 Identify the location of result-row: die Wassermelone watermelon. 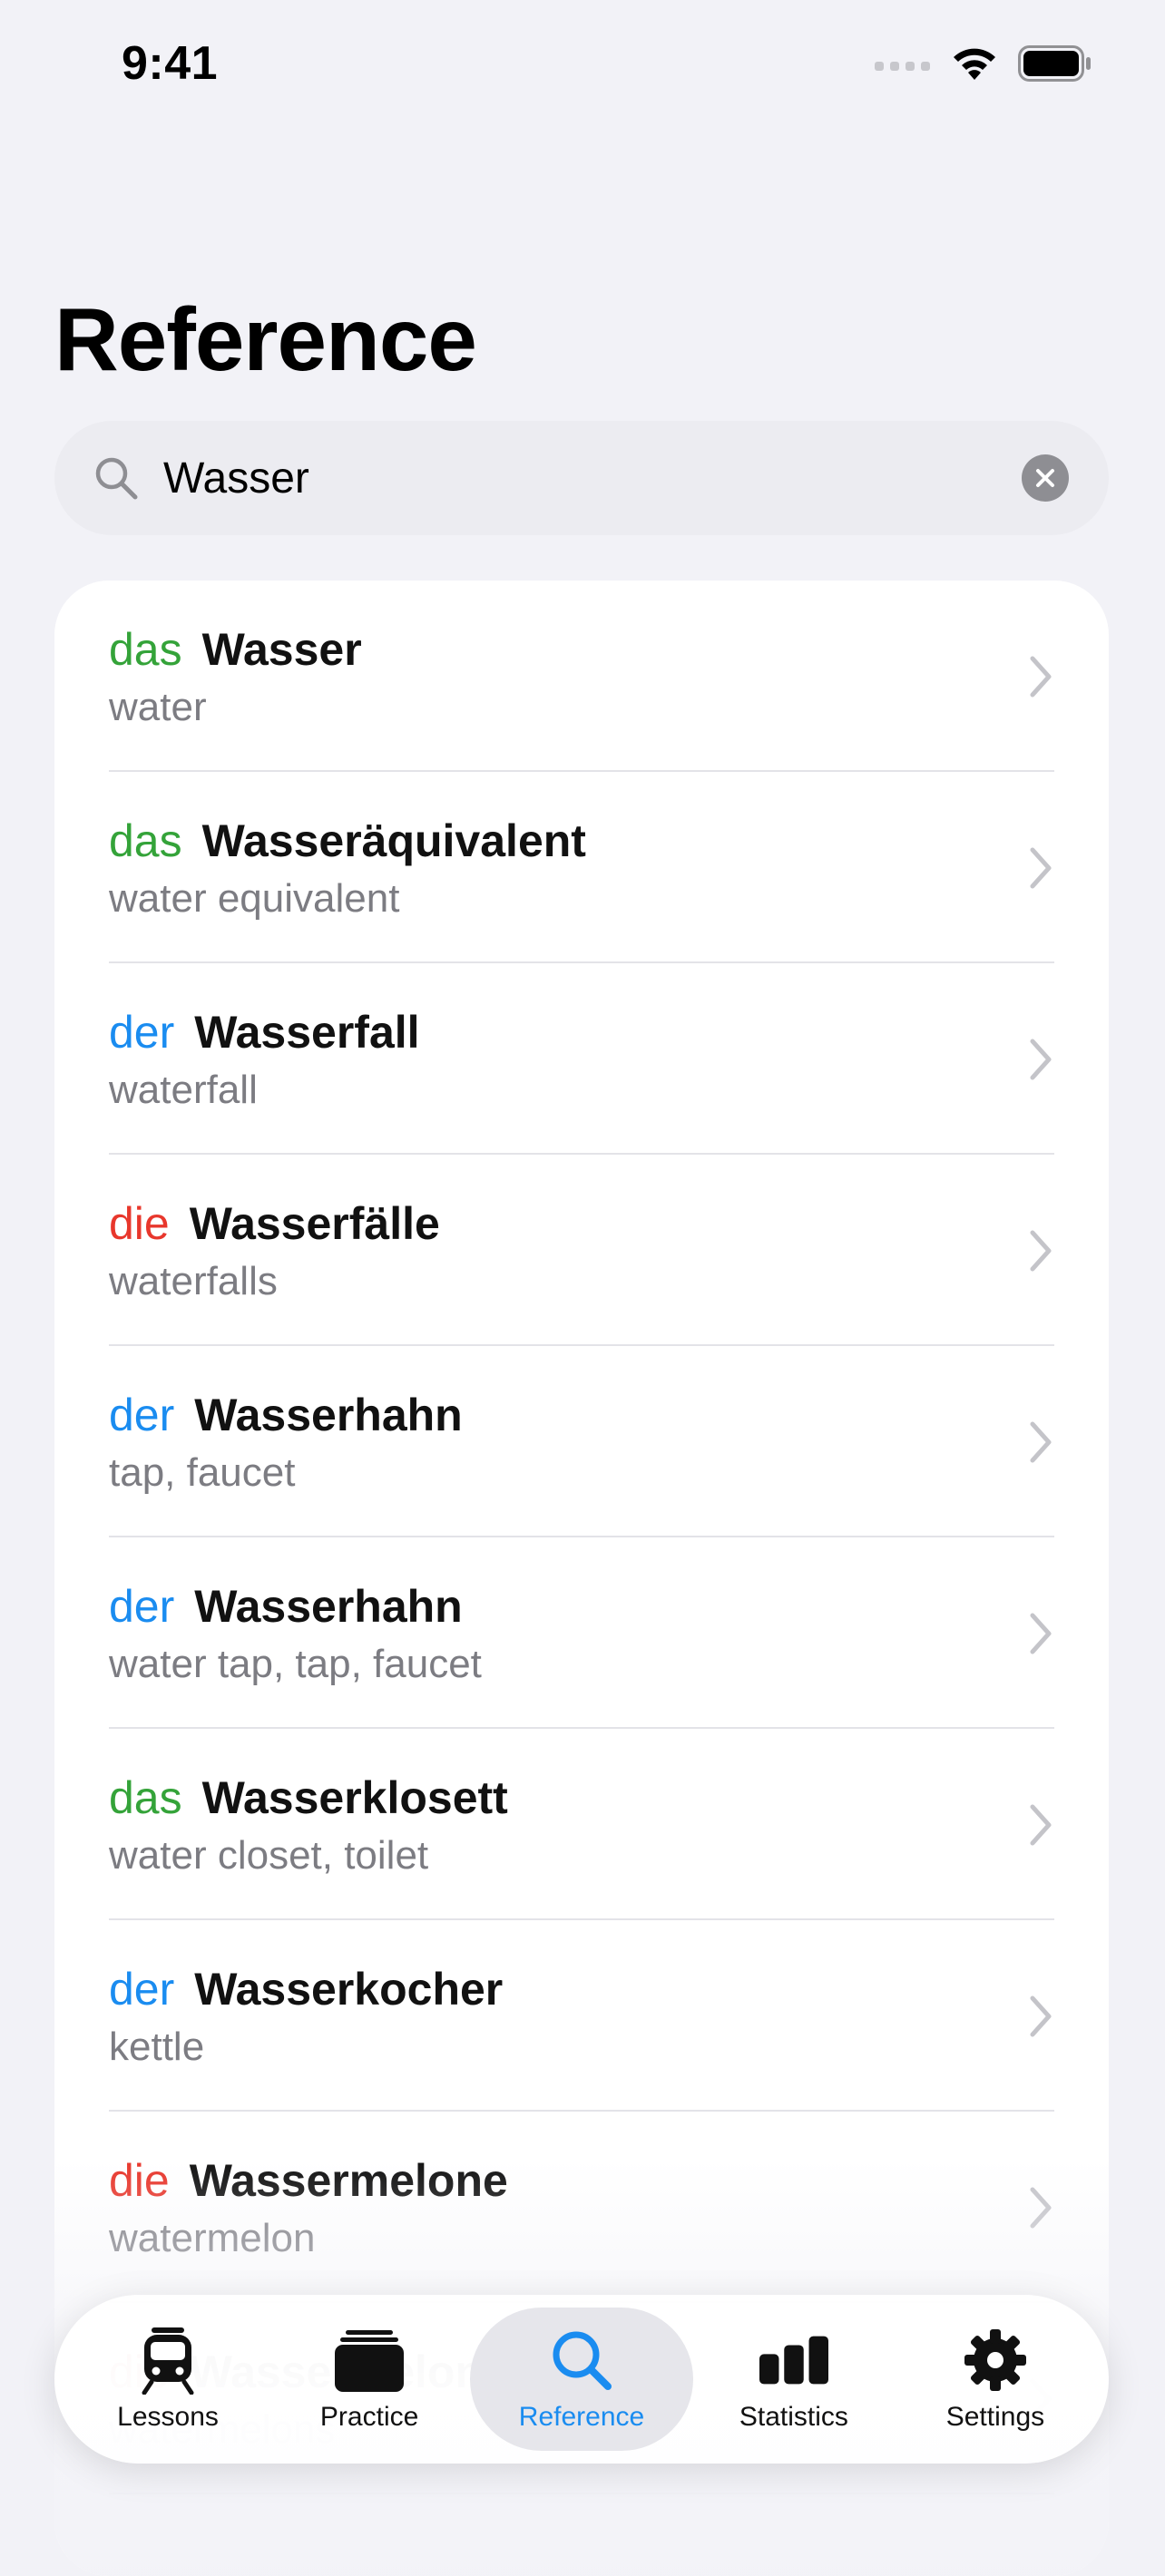
(581, 2207).